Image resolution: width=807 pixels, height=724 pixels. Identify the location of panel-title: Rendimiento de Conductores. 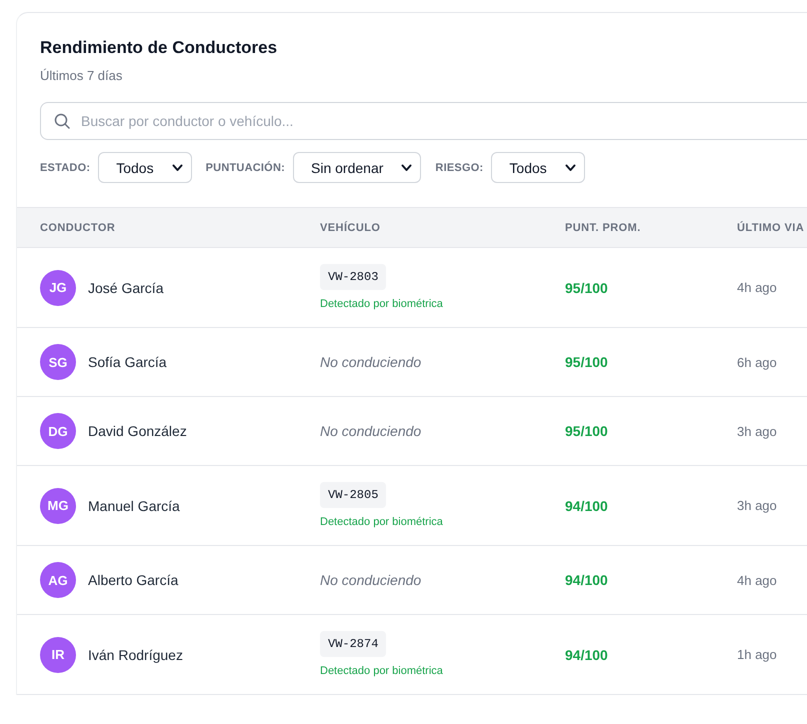
(159, 48).